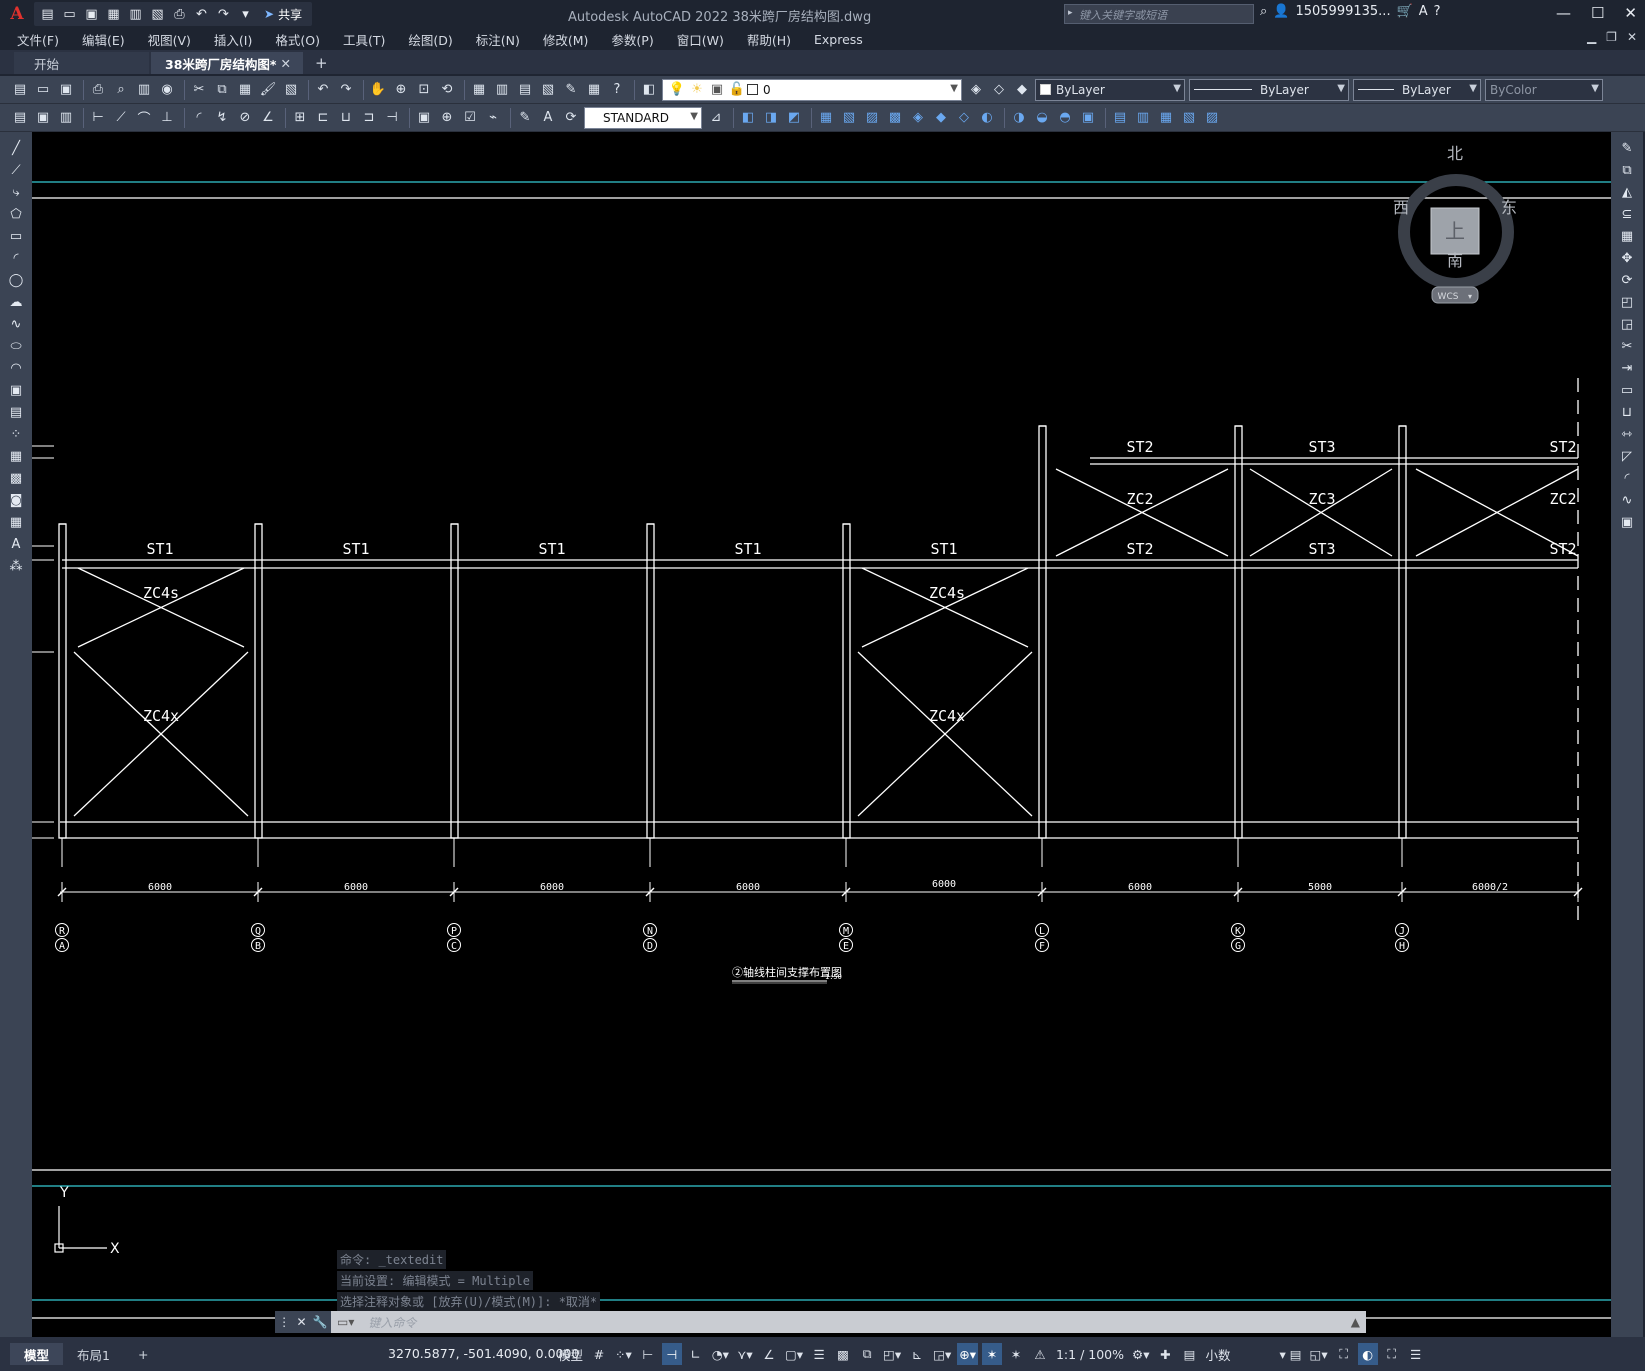 The image size is (1645, 1371). I want to click on inspection-icon: ☑, so click(470, 118).